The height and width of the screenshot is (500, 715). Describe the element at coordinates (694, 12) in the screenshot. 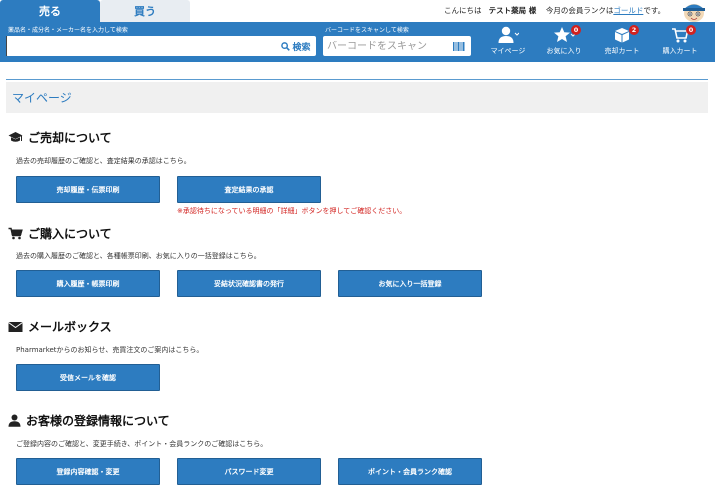

I see `mascot-icon` at that location.